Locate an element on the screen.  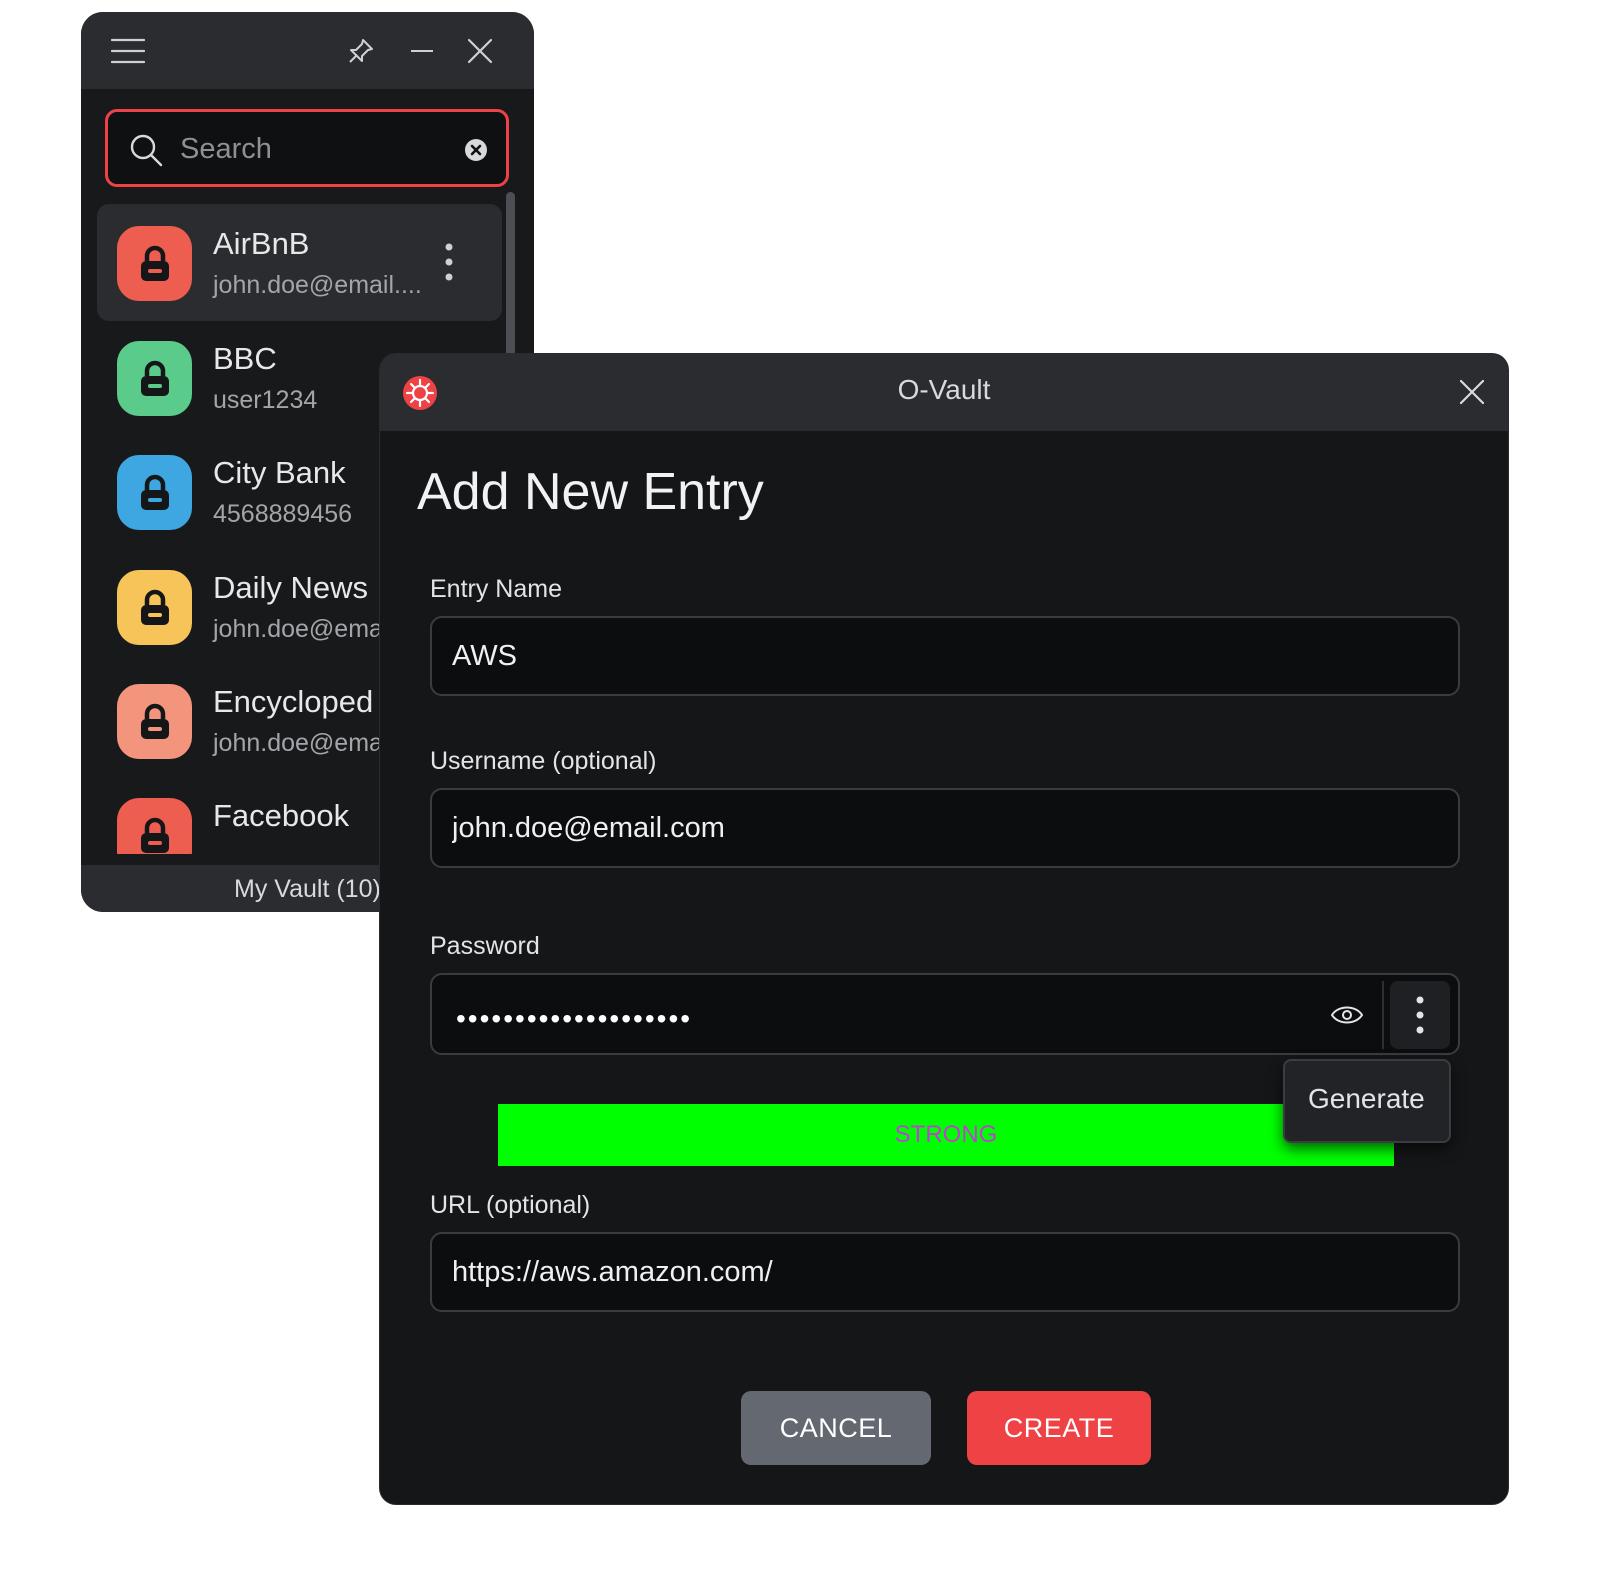
entry-name-field-box is located at coordinates (945, 656).